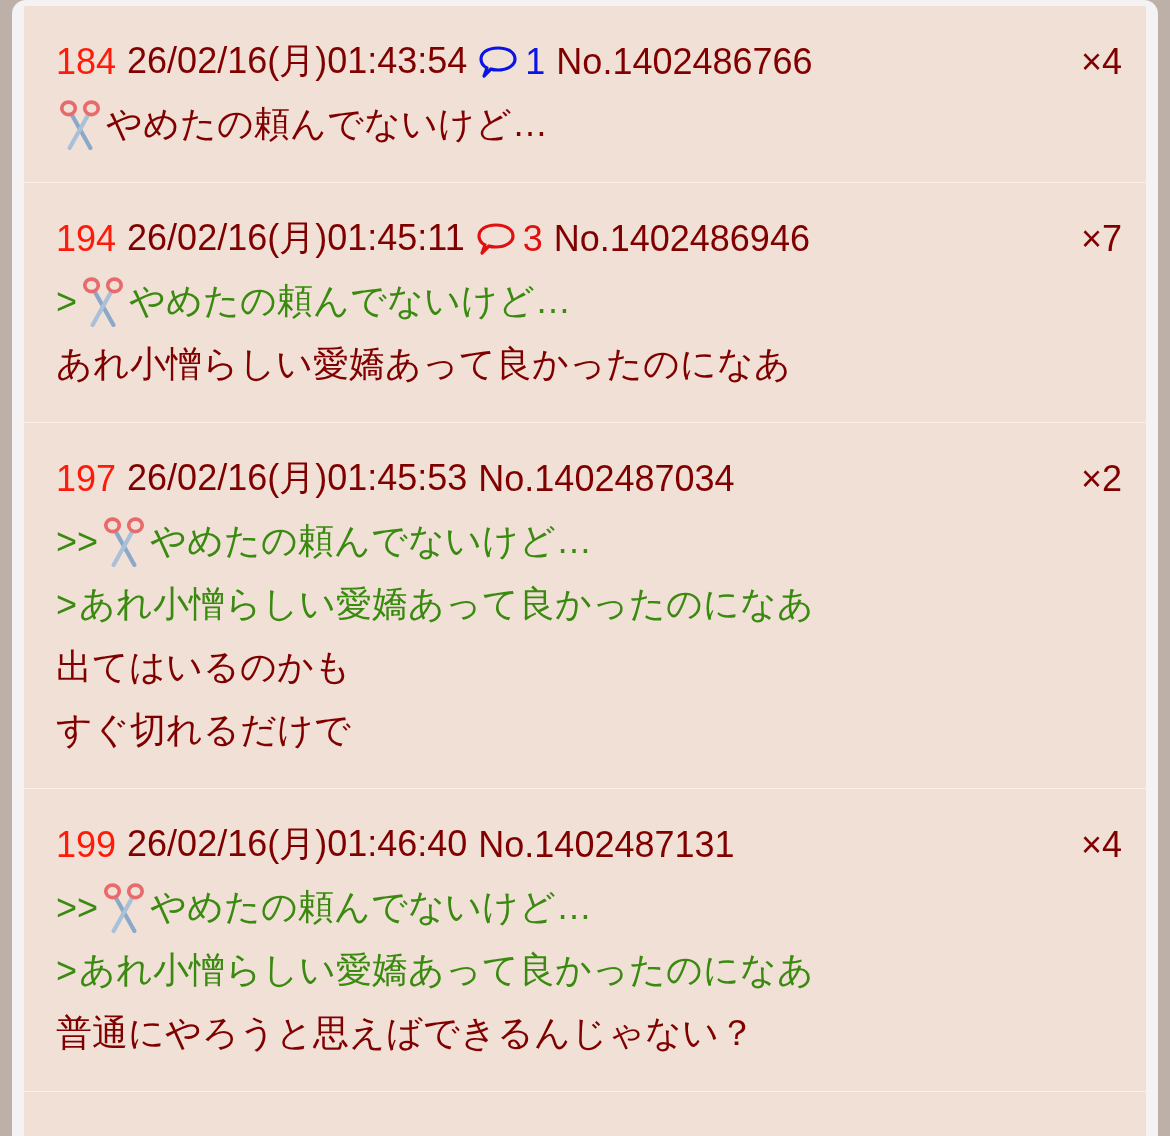 Image resolution: width=1170 pixels, height=1136 pixels. I want to click on like-count: ×2, so click(1101, 478).